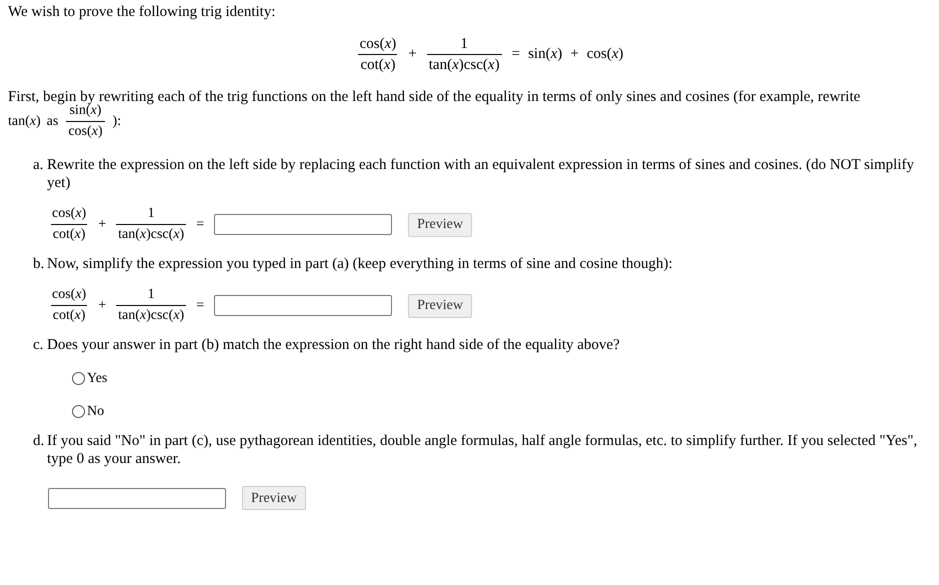 This screenshot has width=939, height=585. Describe the element at coordinates (88, 411) in the screenshot. I see `radio-option: No` at that location.